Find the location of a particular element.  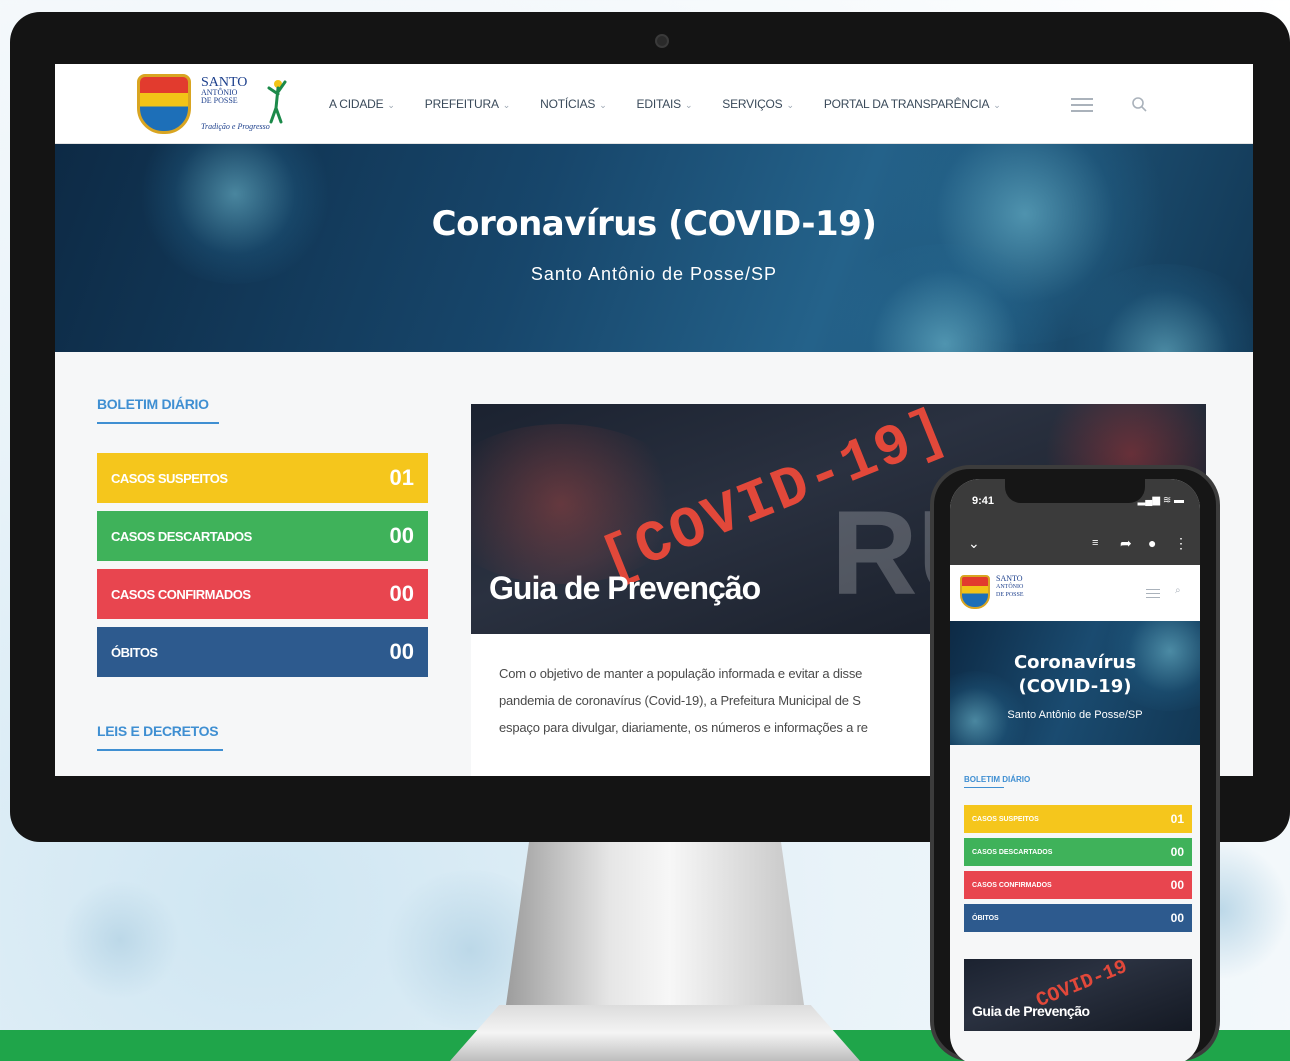

stat-discarded-cases: CASOS DESCARTADOS 00 is located at coordinates (262, 536).